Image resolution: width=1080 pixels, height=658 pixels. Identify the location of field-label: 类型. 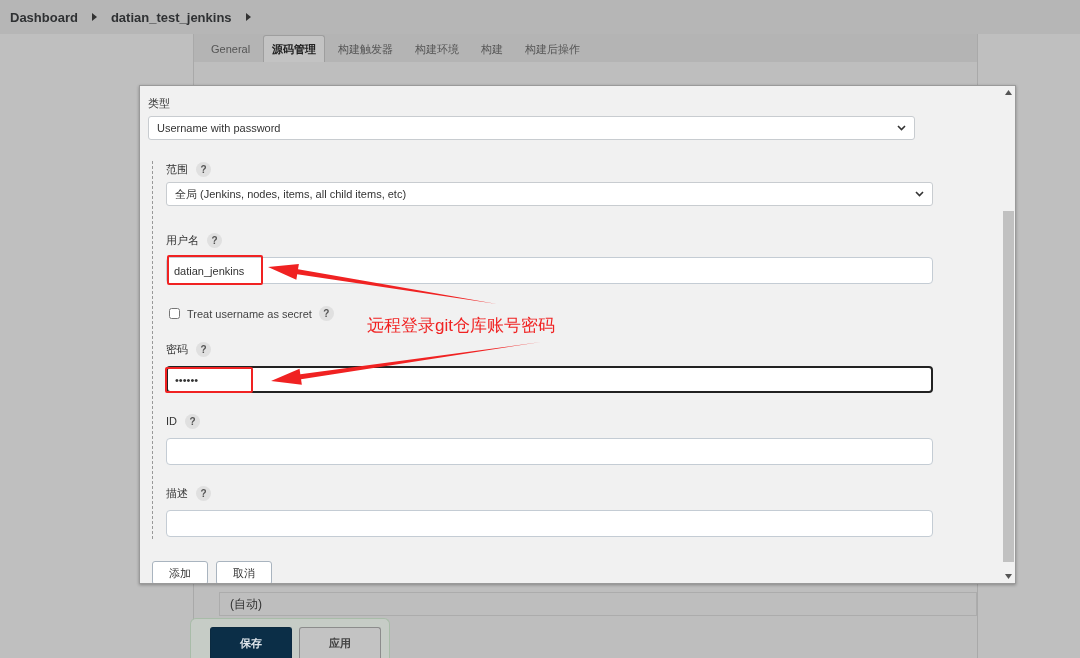
(159, 103).